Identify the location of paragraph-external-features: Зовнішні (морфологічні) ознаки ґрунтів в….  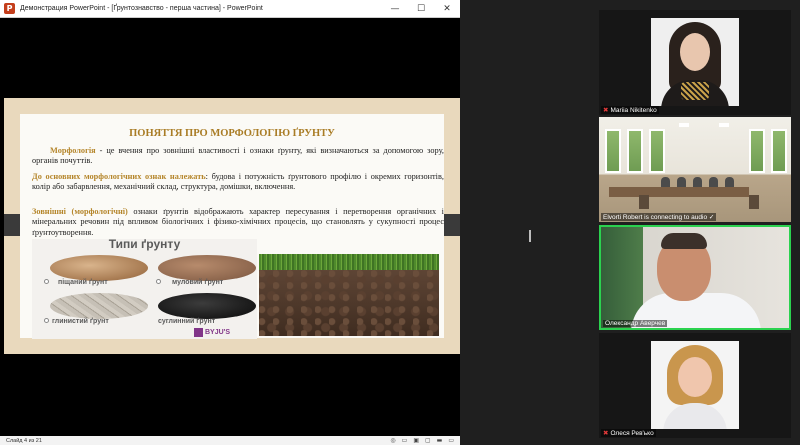
(238, 222).